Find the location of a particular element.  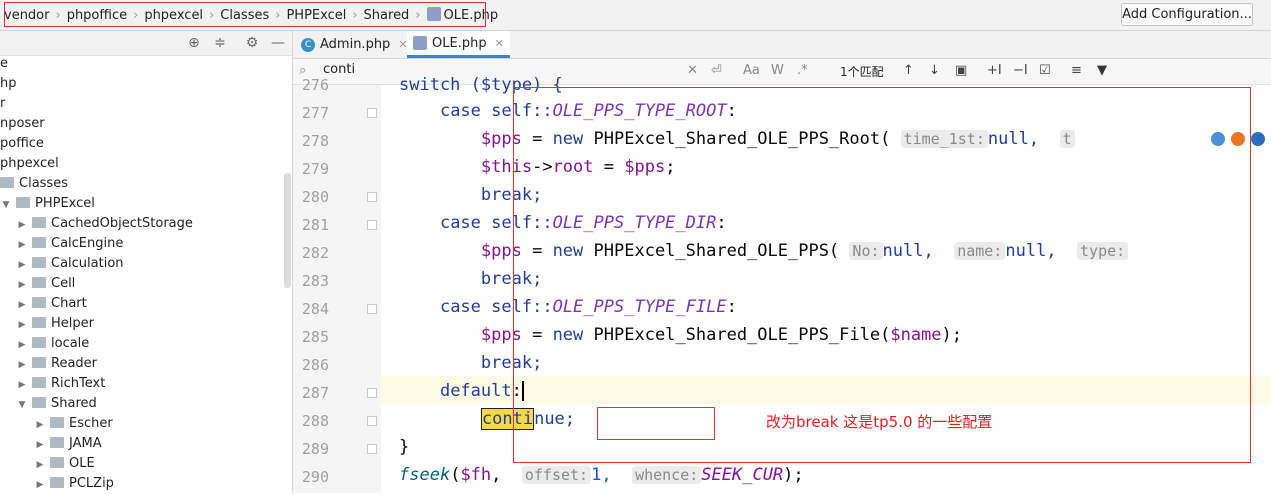

close-icon: ✕ is located at coordinates (499, 43).